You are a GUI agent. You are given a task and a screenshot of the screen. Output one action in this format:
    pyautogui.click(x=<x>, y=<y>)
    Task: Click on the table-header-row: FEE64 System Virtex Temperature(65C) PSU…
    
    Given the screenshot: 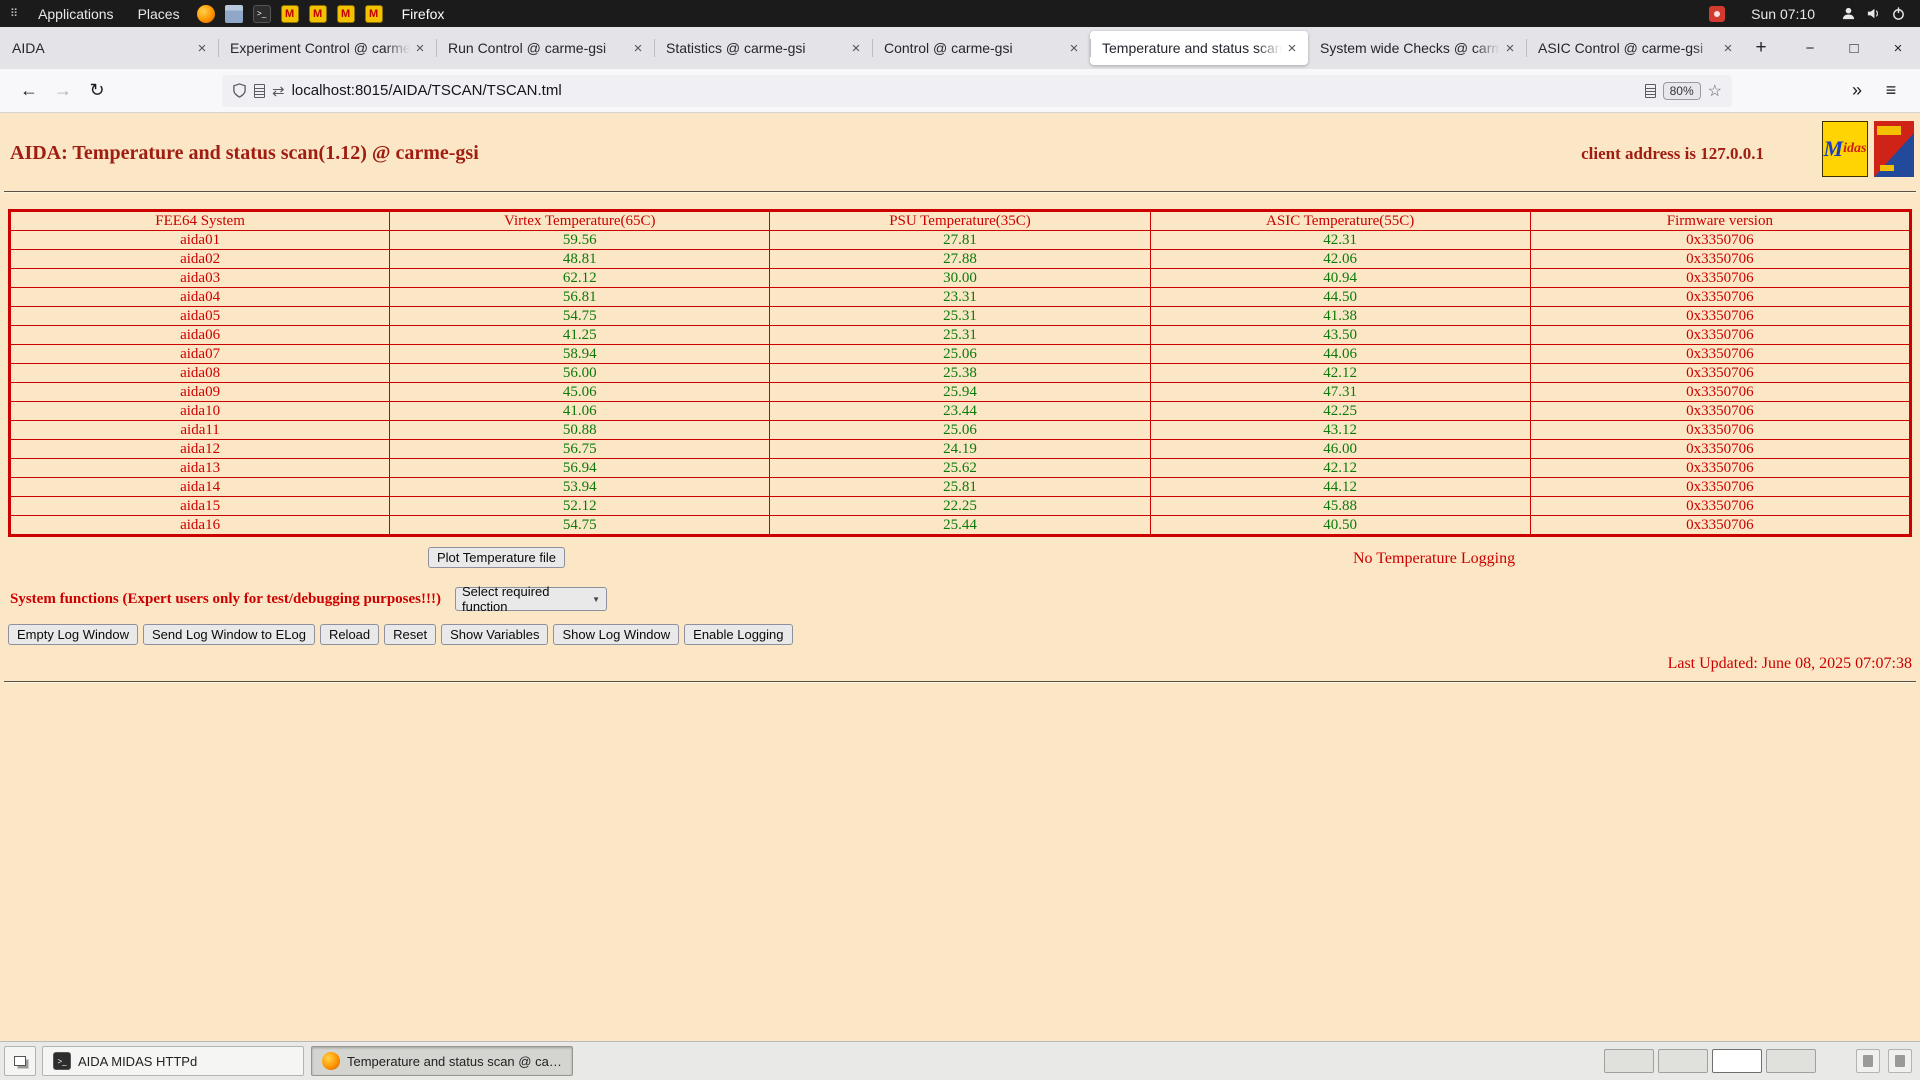 What is the action you would take?
    pyautogui.click(x=960, y=220)
    